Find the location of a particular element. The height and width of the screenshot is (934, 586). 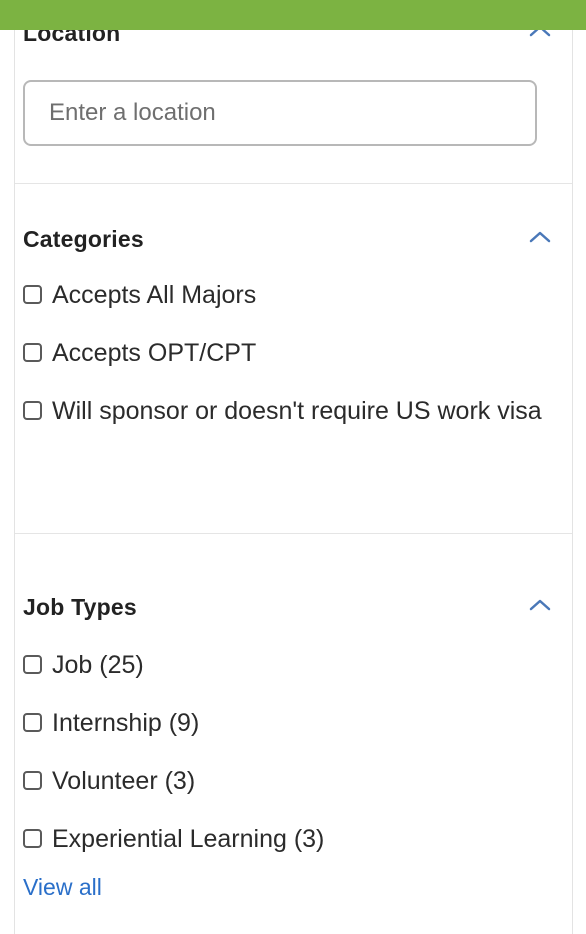

job-type-option-experiential-learning: Experiential Learning (3) is located at coordinates (287, 839).